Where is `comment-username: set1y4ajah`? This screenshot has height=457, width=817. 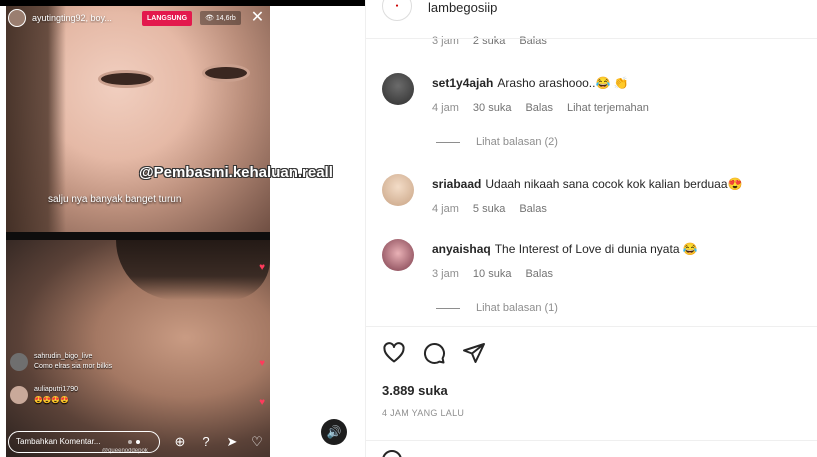 comment-username: set1y4ajah is located at coordinates (462, 83).